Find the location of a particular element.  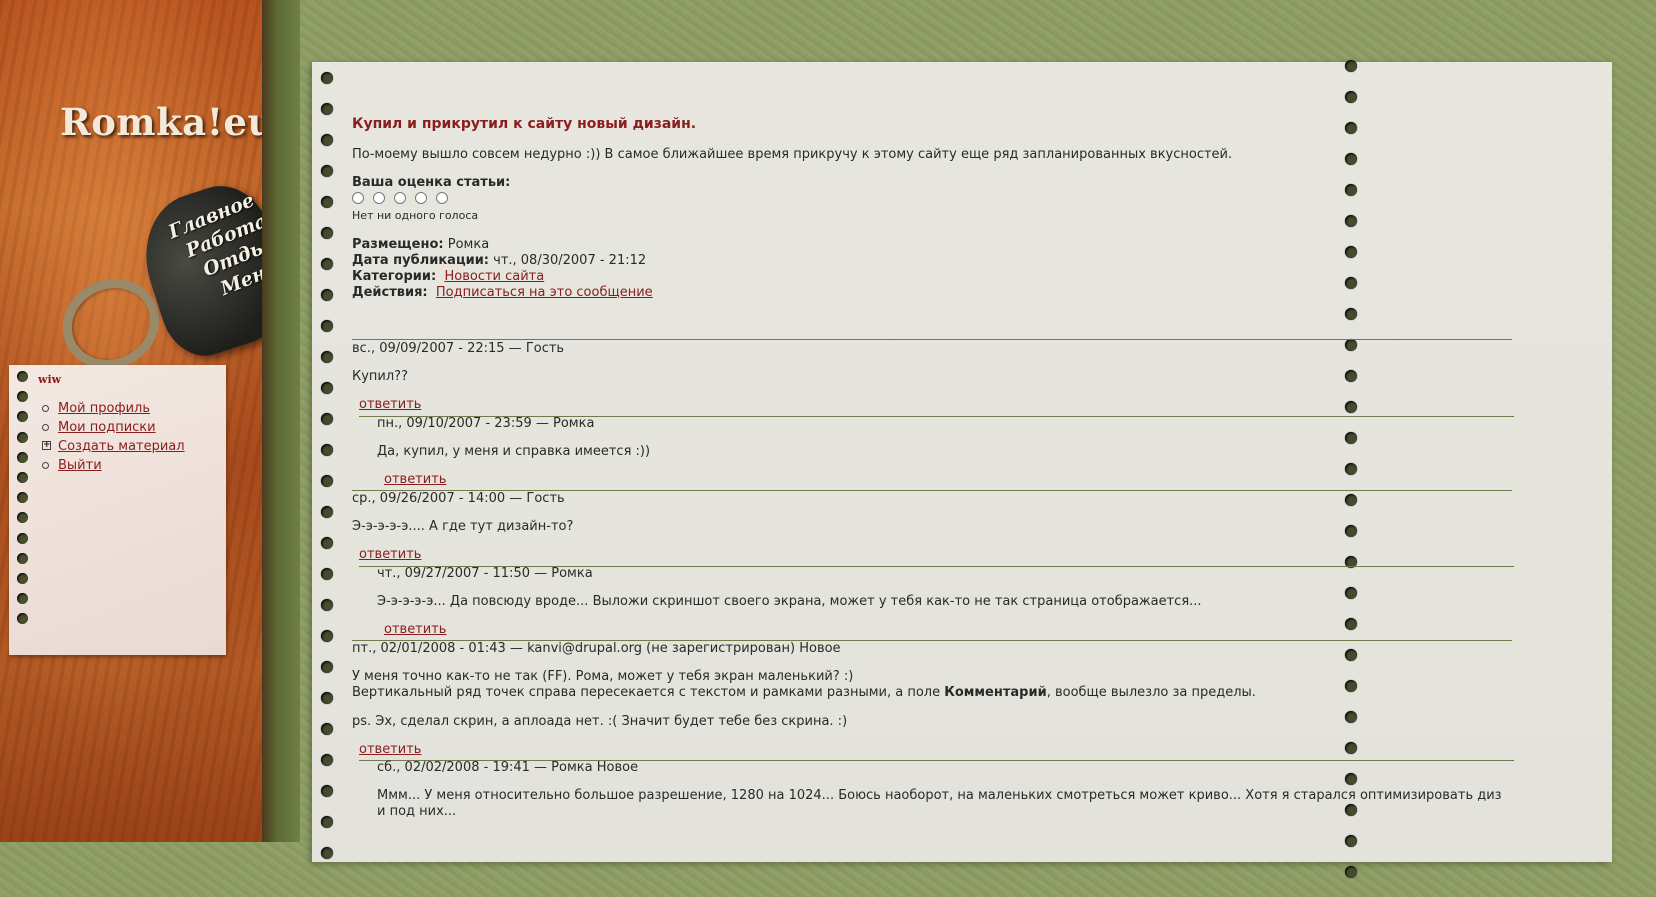

user-block-holes is located at coordinates (23, 502).